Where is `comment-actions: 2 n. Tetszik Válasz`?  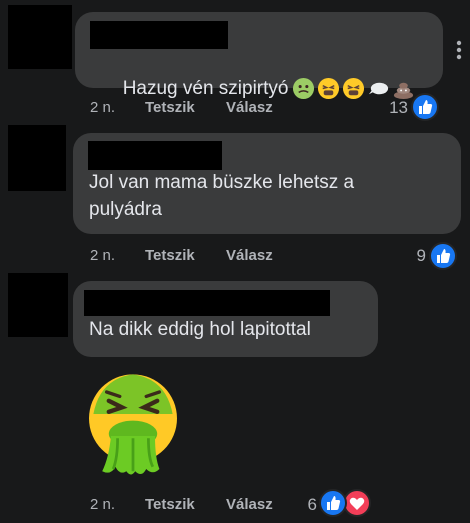
comment-actions: 2 n. Tetszik Válasz is located at coordinates (235, 506).